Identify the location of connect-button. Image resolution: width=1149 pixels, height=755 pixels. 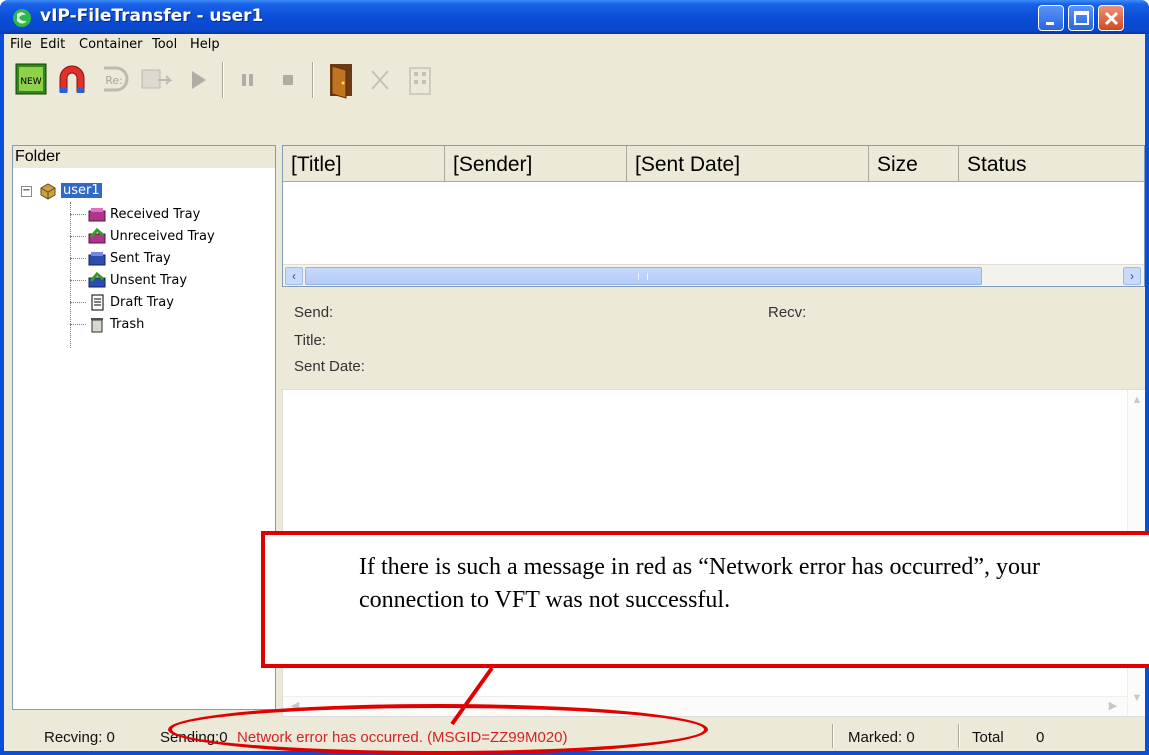
(72, 80).